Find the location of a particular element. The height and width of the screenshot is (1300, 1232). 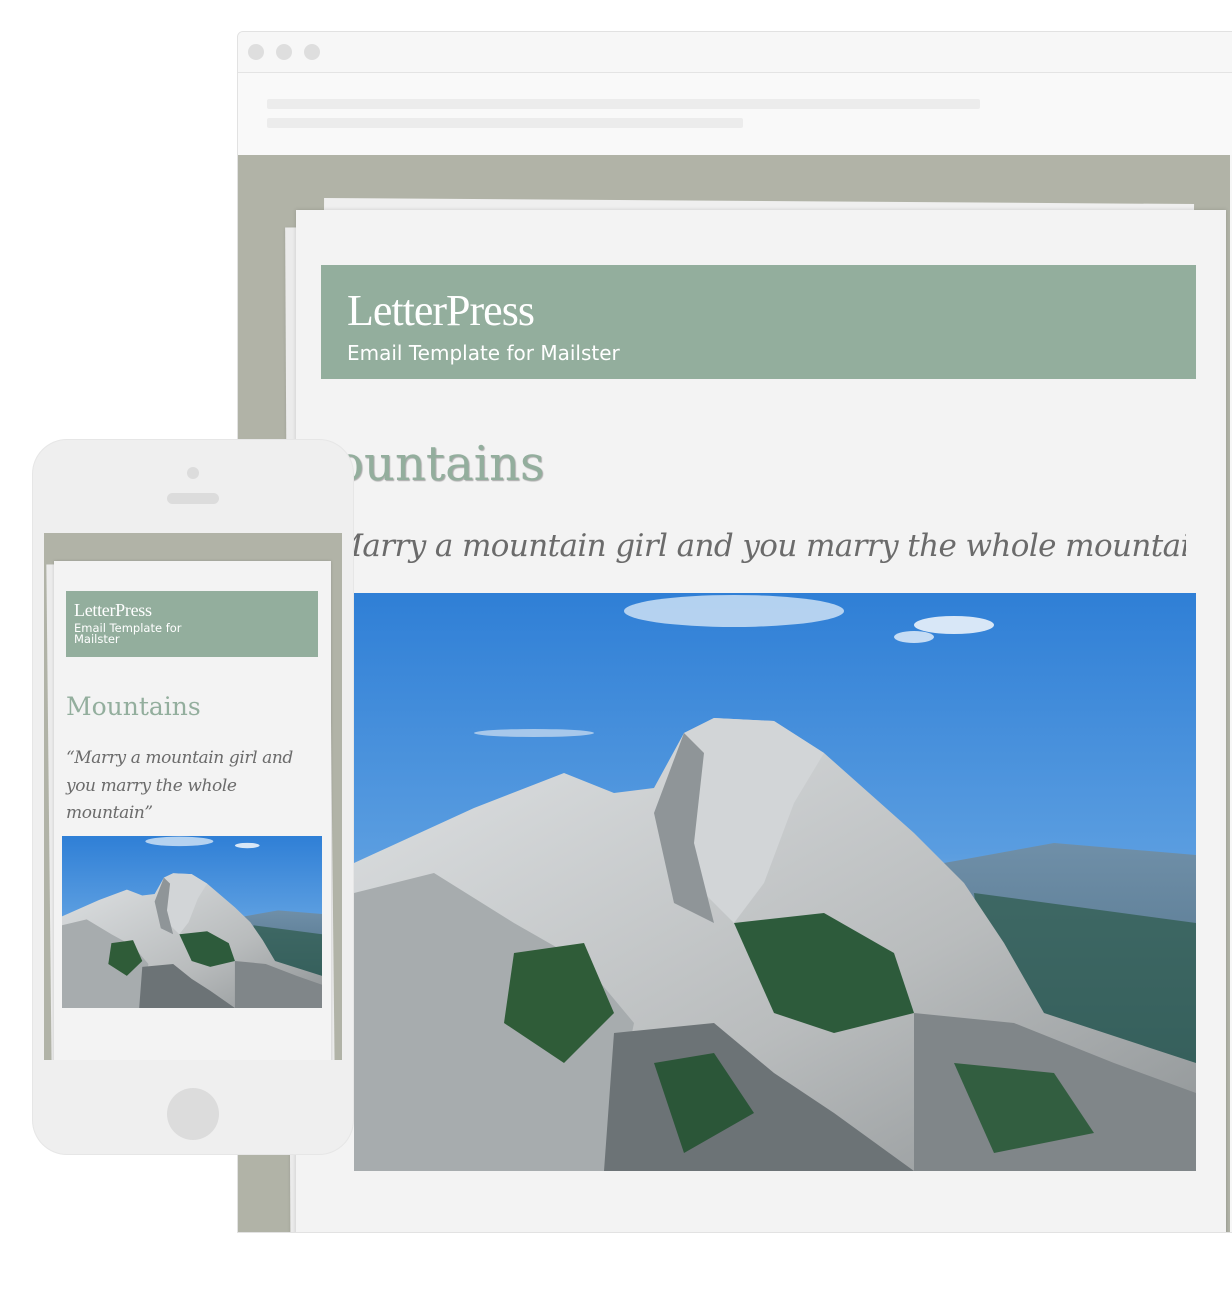

mobile-article-heading: Mountains is located at coordinates (133, 706).